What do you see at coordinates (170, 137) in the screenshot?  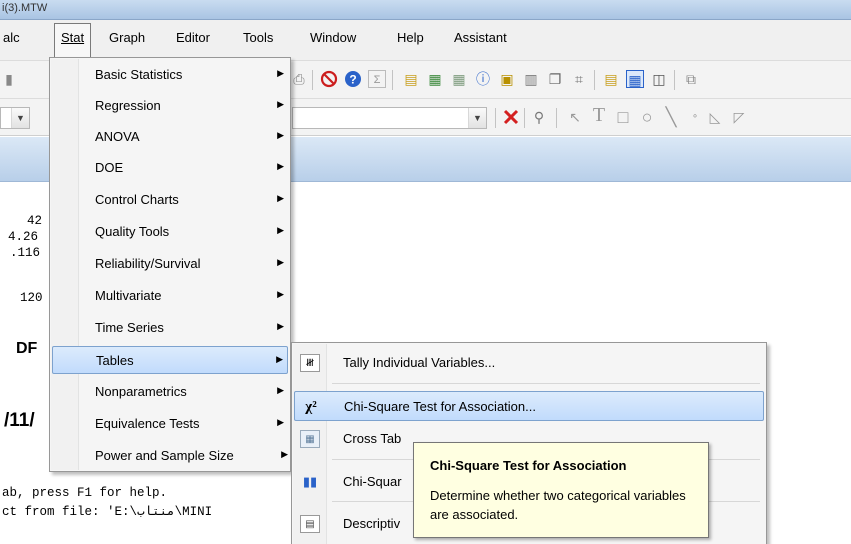 I see `menu-item-anova: ANOVA ▶` at bounding box center [170, 137].